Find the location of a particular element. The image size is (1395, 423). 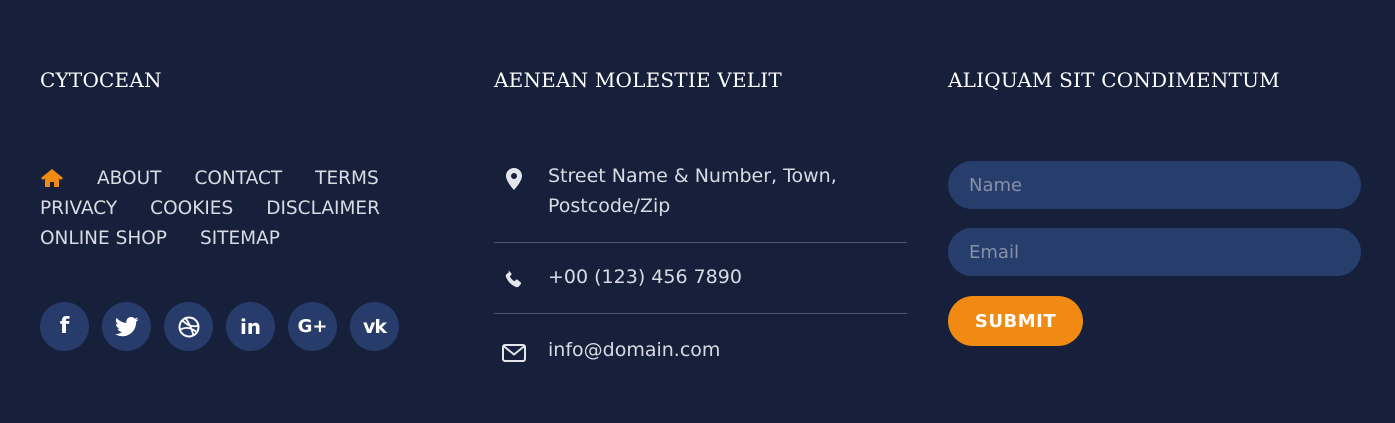

phone-item: +00 (123) 456 7890 is located at coordinates (700, 278).